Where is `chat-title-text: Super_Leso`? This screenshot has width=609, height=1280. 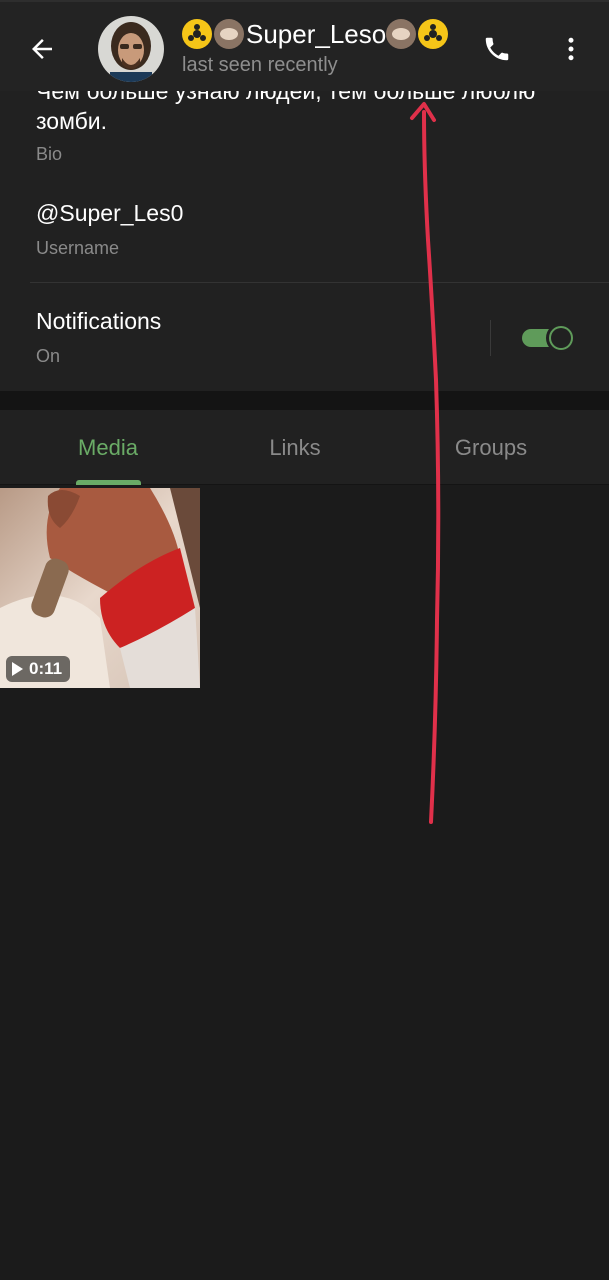 chat-title-text: Super_Leso is located at coordinates (316, 34).